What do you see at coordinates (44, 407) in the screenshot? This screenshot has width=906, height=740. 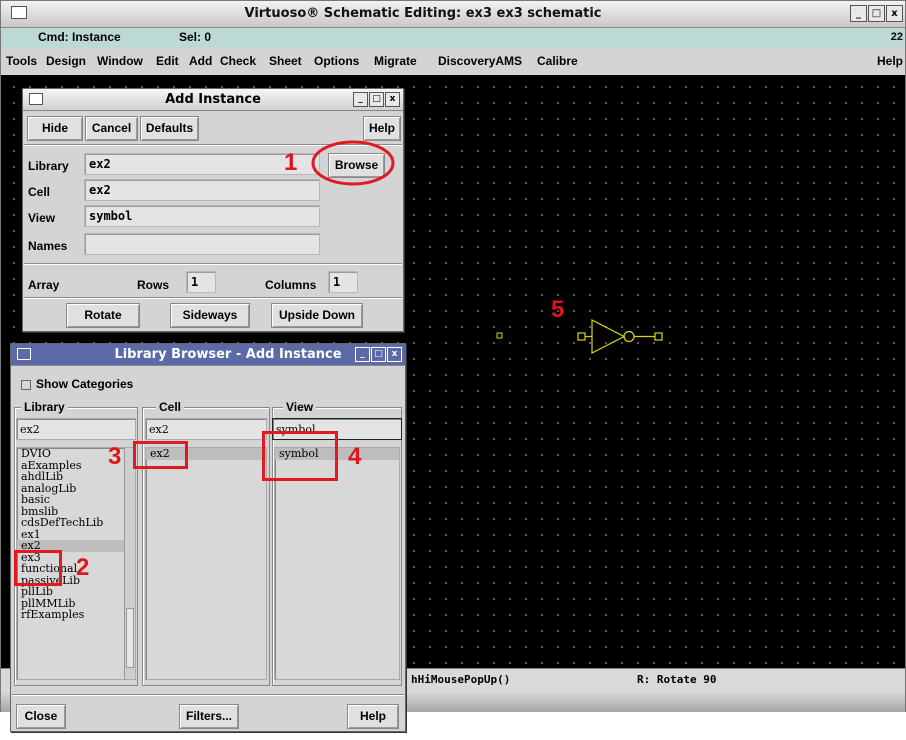 I see `library-column-header: Library` at bounding box center [44, 407].